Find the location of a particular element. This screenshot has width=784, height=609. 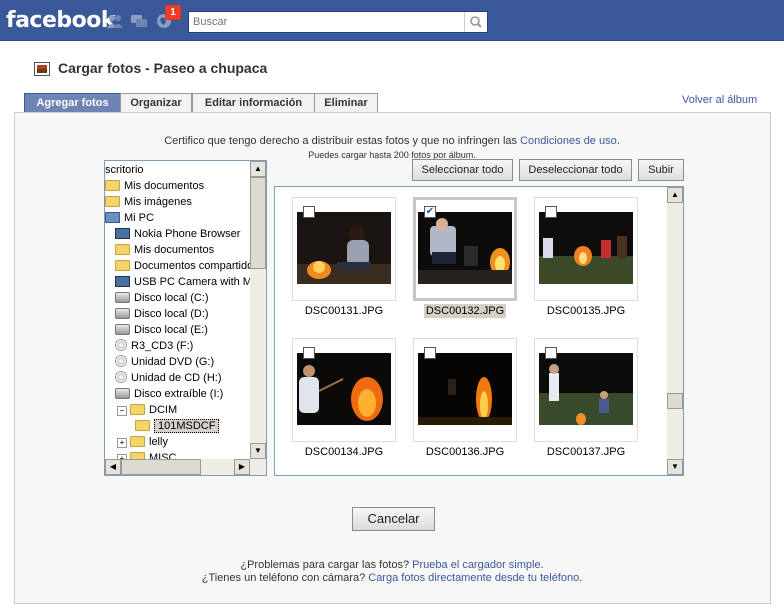

photo-thumbnail: ✔ is located at coordinates (465, 249).